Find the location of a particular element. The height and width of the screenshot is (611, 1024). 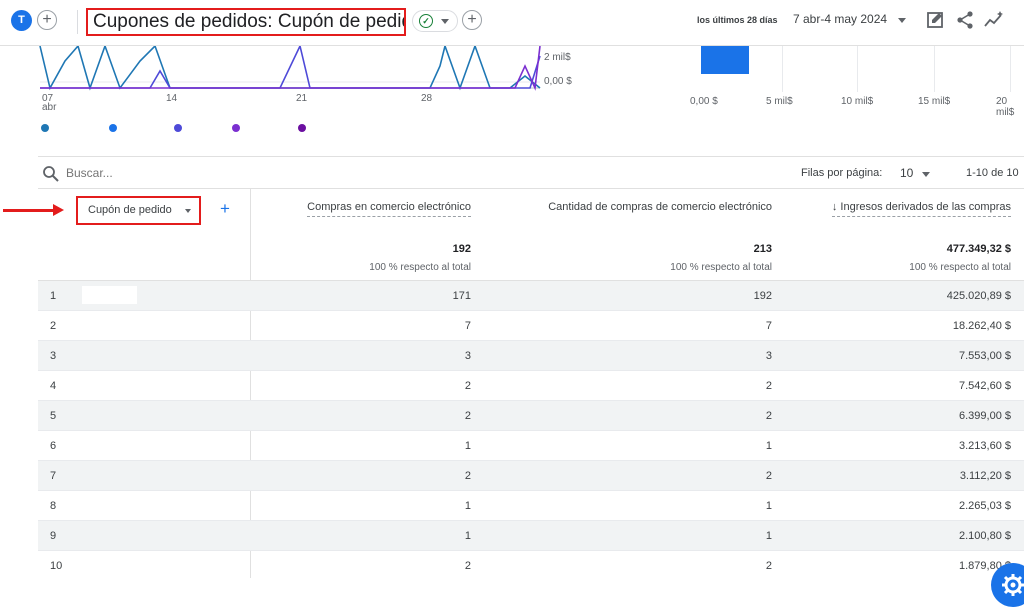

date-range-value: 7 abr-4 may 2024 is located at coordinates (840, 19).